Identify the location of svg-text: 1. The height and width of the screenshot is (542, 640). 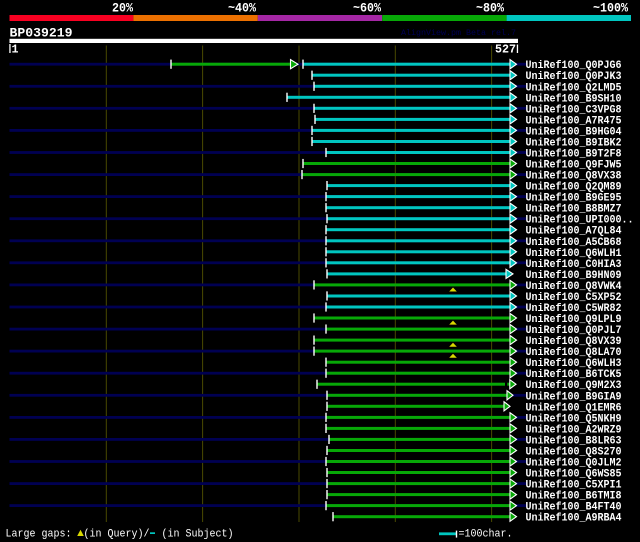
(15, 50).